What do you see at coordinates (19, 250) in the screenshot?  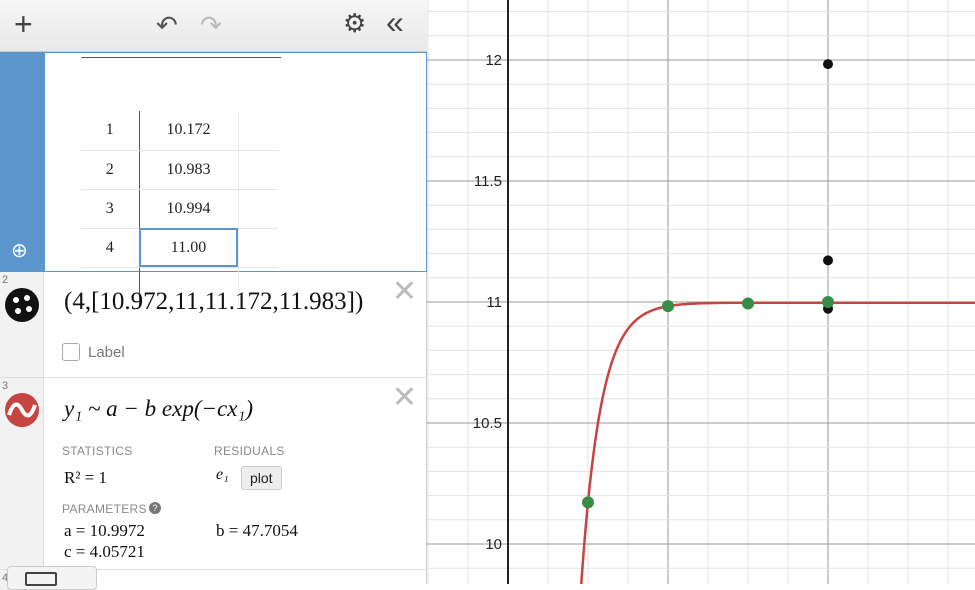 I see `zoom-fit-icon: ⊕` at bounding box center [19, 250].